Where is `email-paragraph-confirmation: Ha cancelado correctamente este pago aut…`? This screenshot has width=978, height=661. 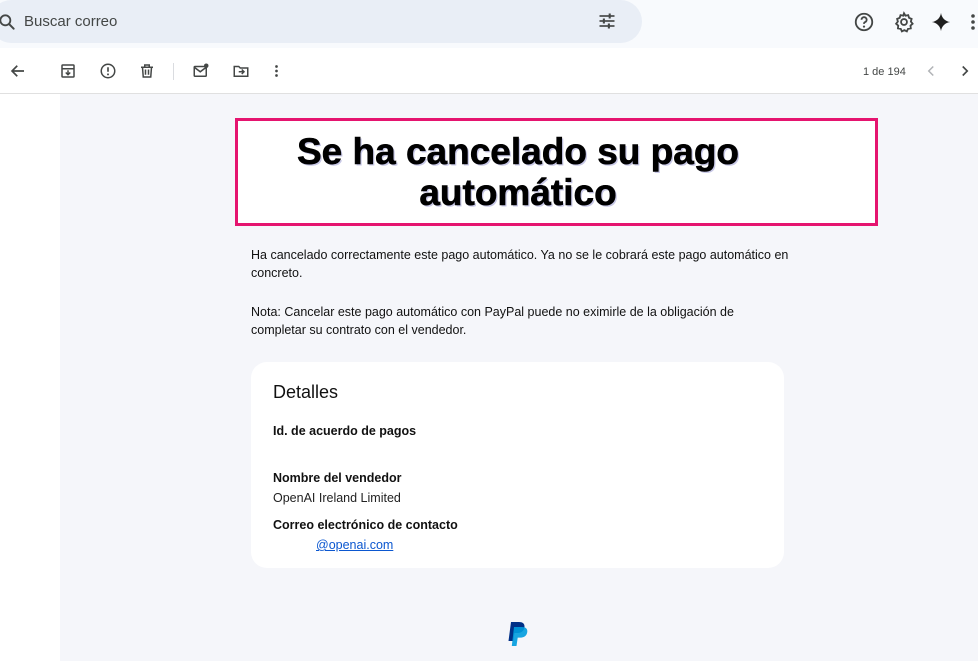 email-paragraph-confirmation: Ha cancelado correctamente este pago aut… is located at coordinates (520, 264).